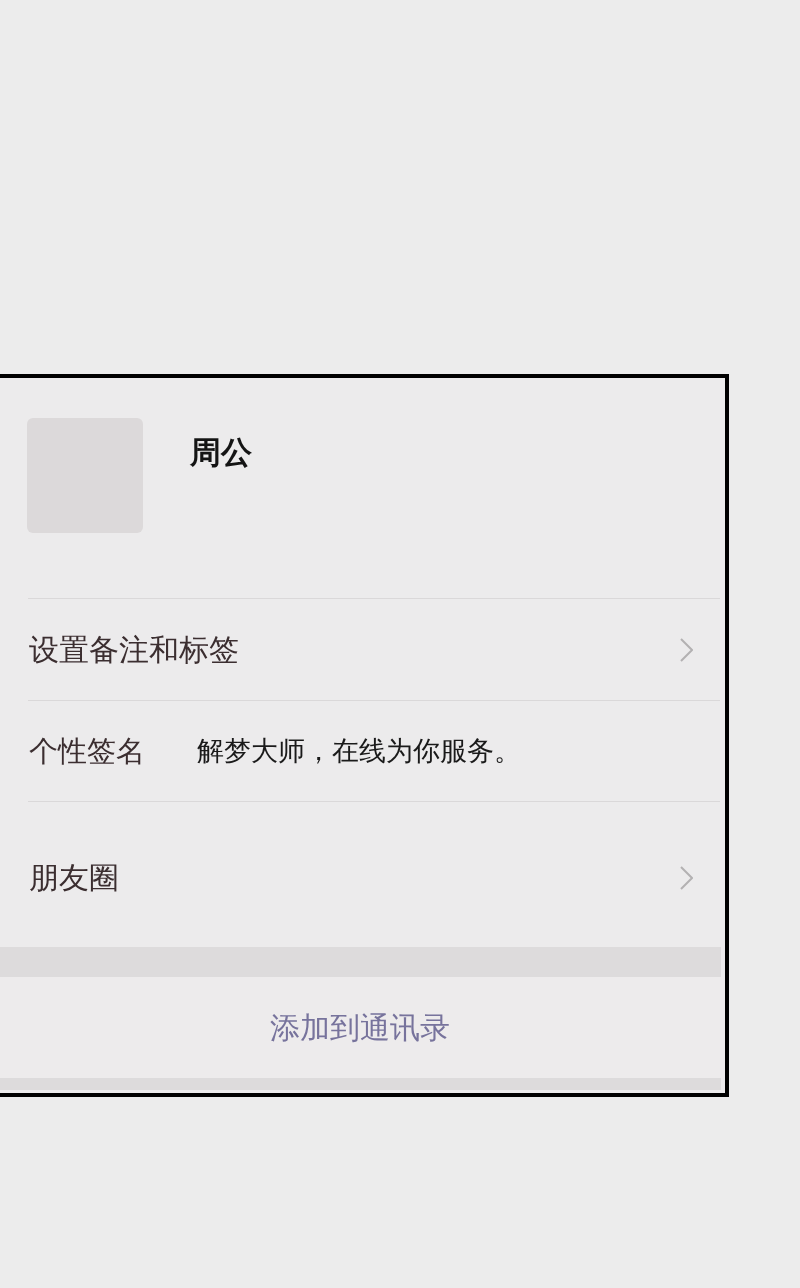  I want to click on list-item: 设置备注和标签, so click(362, 649).